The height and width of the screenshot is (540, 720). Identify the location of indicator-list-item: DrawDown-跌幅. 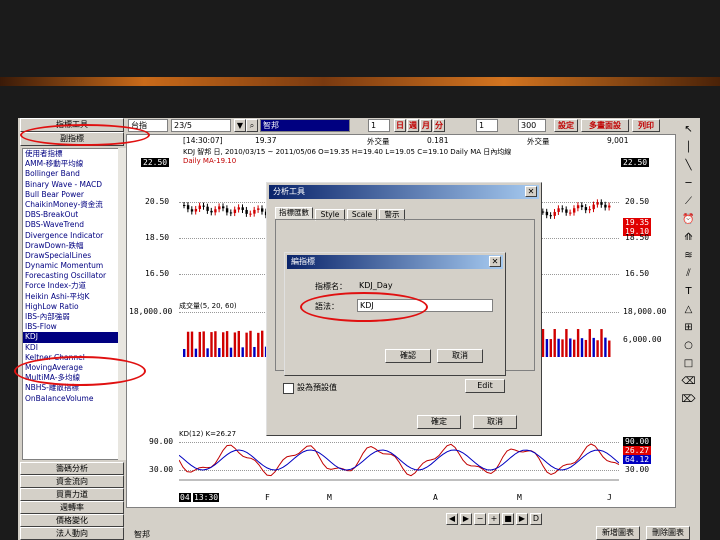
(71, 246).